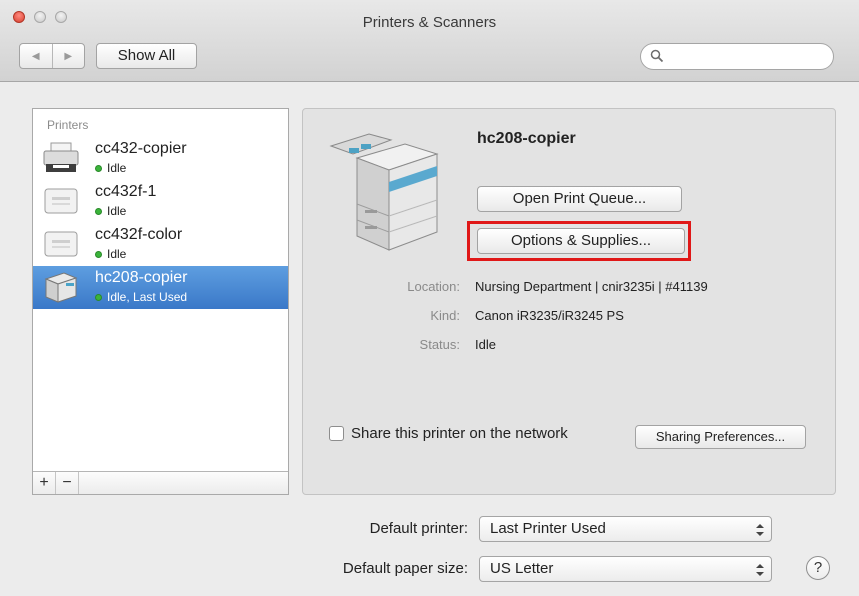 This screenshot has width=859, height=596. Describe the element at coordinates (657, 56) in the screenshot. I see `search-icon` at that location.